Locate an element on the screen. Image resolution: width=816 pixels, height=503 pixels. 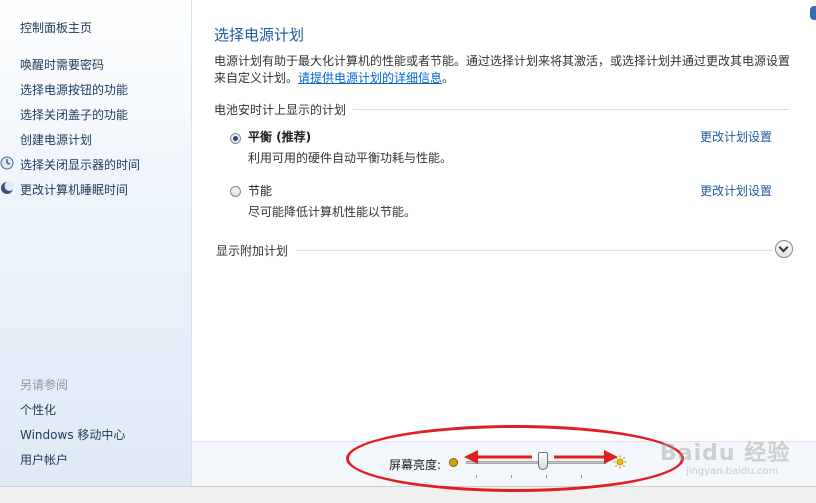
plan-radio-balanced is located at coordinates (235, 138).